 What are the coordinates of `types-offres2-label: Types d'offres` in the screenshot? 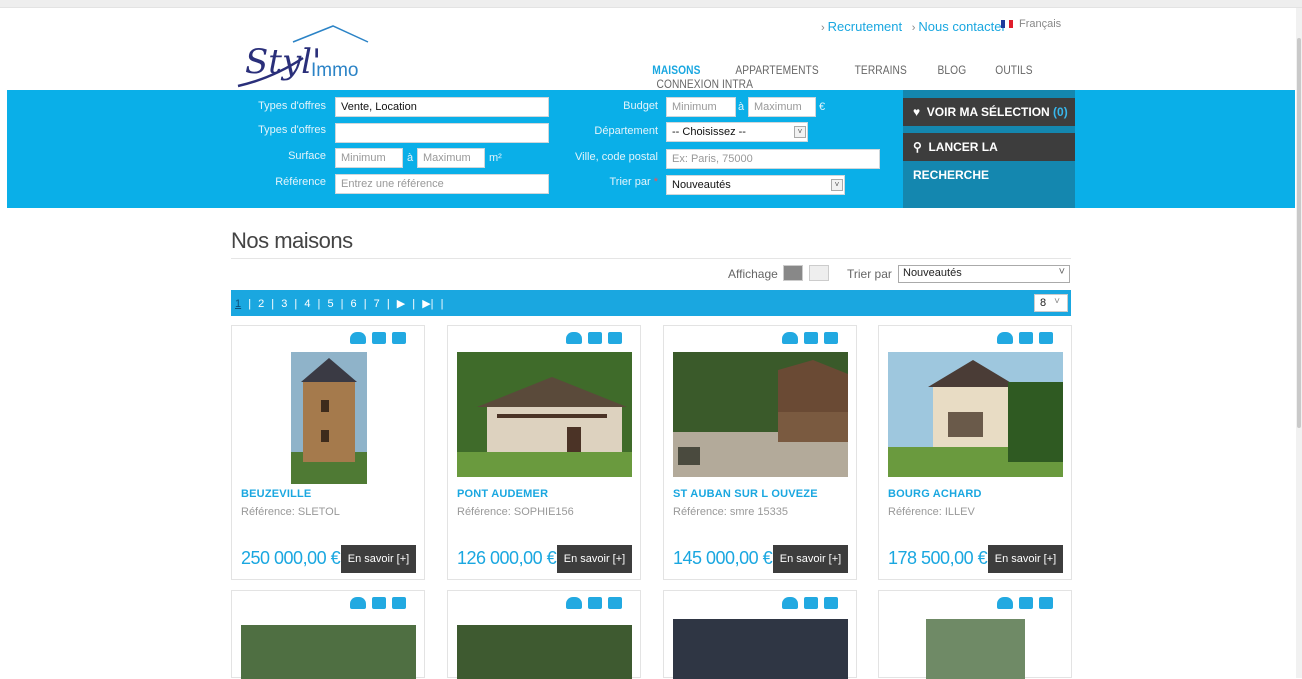 It's located at (292, 130).